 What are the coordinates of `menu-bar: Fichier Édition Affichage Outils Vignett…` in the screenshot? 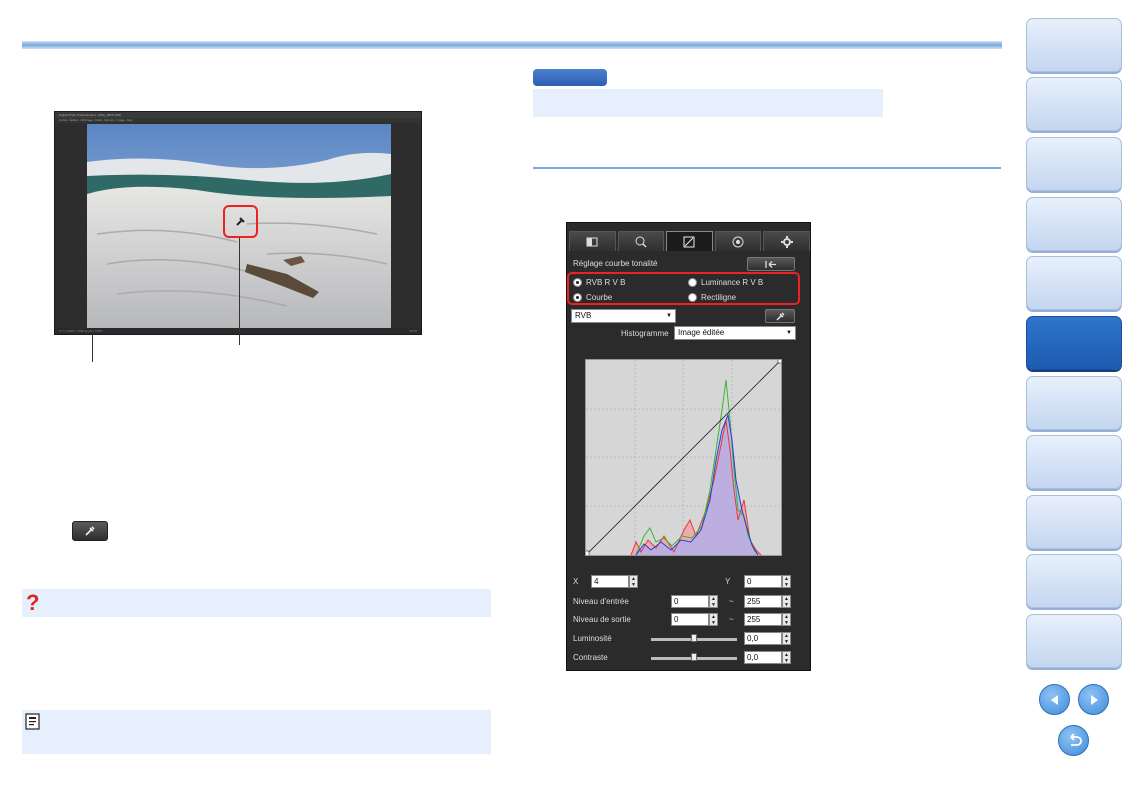 It's located at (238, 120).